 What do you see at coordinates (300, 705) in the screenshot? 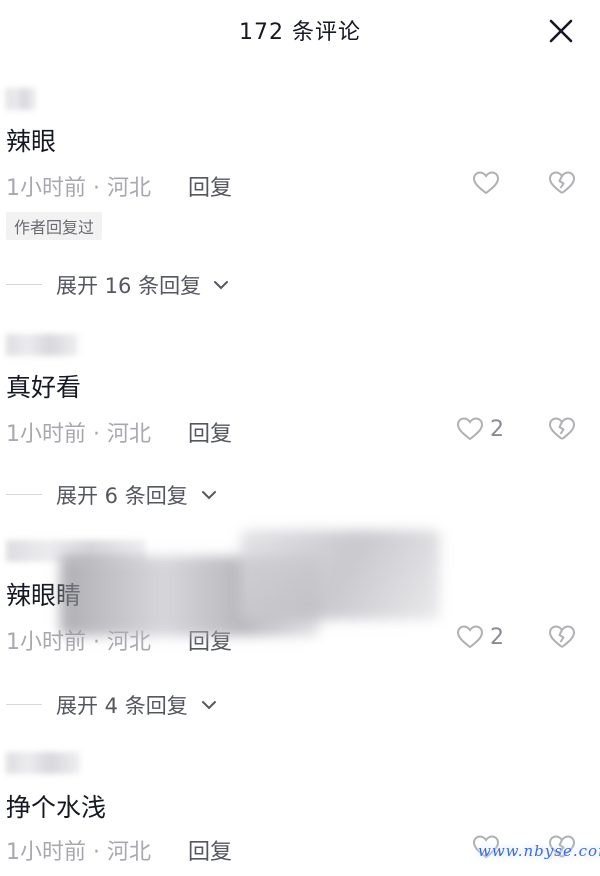
I see `expand-replies-button: 展开 4 条回复` at bounding box center [300, 705].